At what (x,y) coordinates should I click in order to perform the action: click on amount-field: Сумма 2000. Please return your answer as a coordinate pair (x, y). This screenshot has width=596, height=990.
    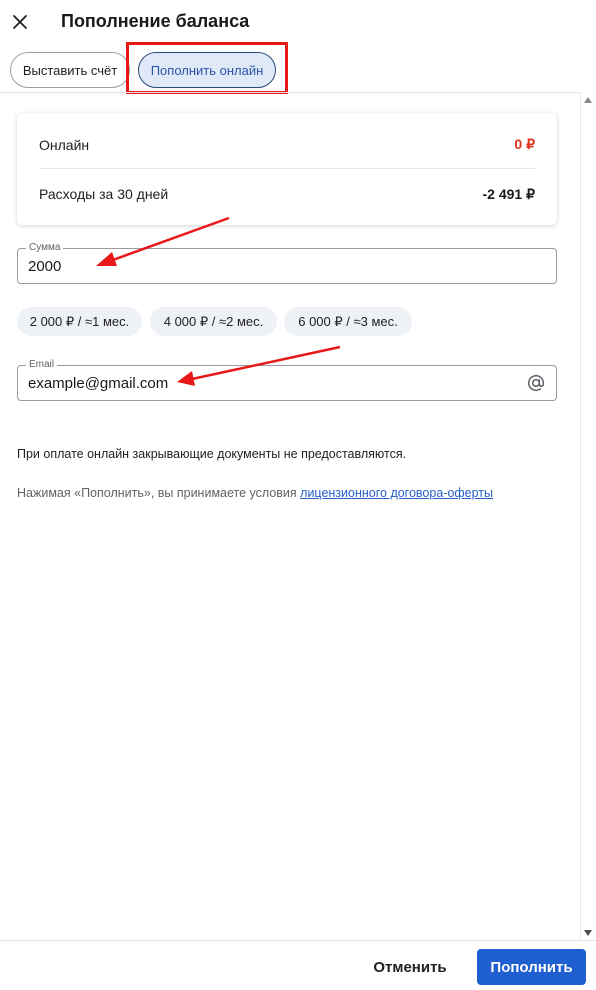
    Looking at the image, I should click on (287, 263).